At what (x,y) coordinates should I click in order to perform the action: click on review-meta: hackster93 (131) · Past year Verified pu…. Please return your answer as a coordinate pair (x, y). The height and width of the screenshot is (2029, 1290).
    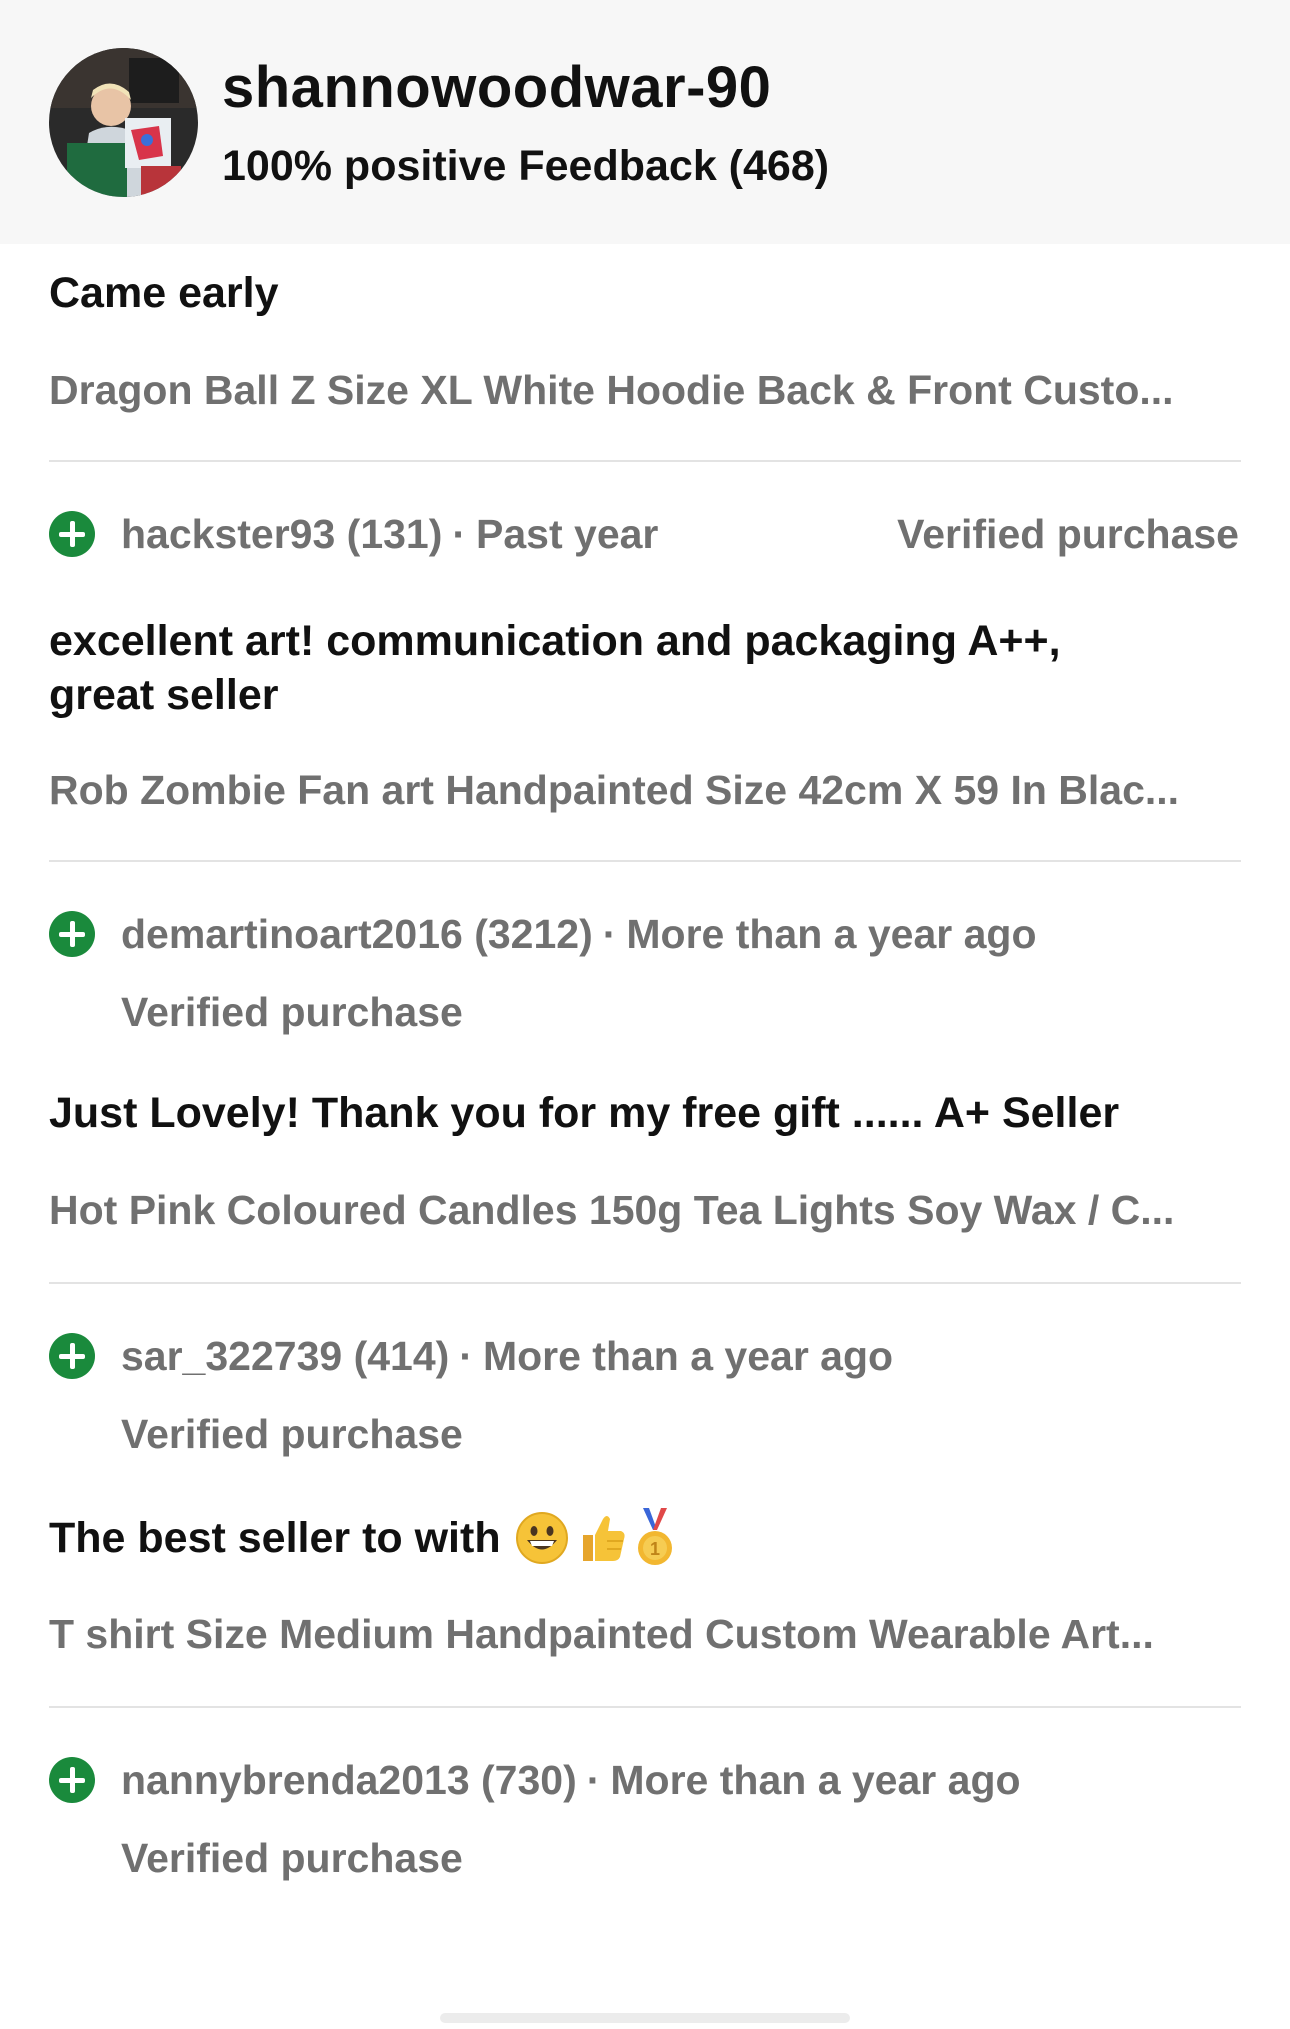
    Looking at the image, I should click on (645, 534).